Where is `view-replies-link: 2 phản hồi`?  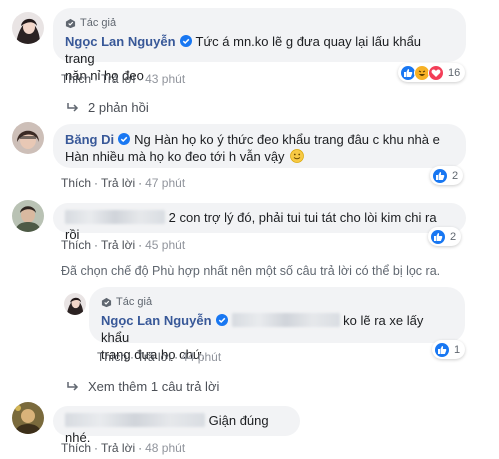 view-replies-link: 2 phản hồi is located at coordinates (107, 107).